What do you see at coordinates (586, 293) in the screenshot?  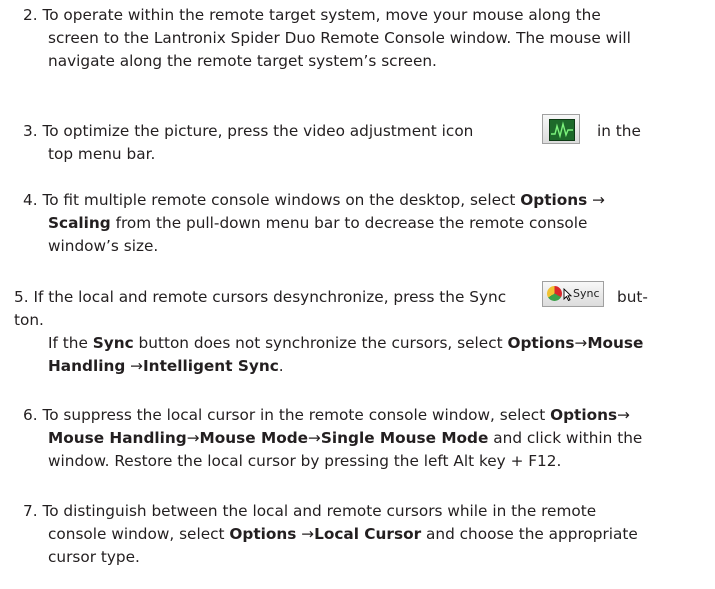 I see `sync-icon-label: Sync` at bounding box center [586, 293].